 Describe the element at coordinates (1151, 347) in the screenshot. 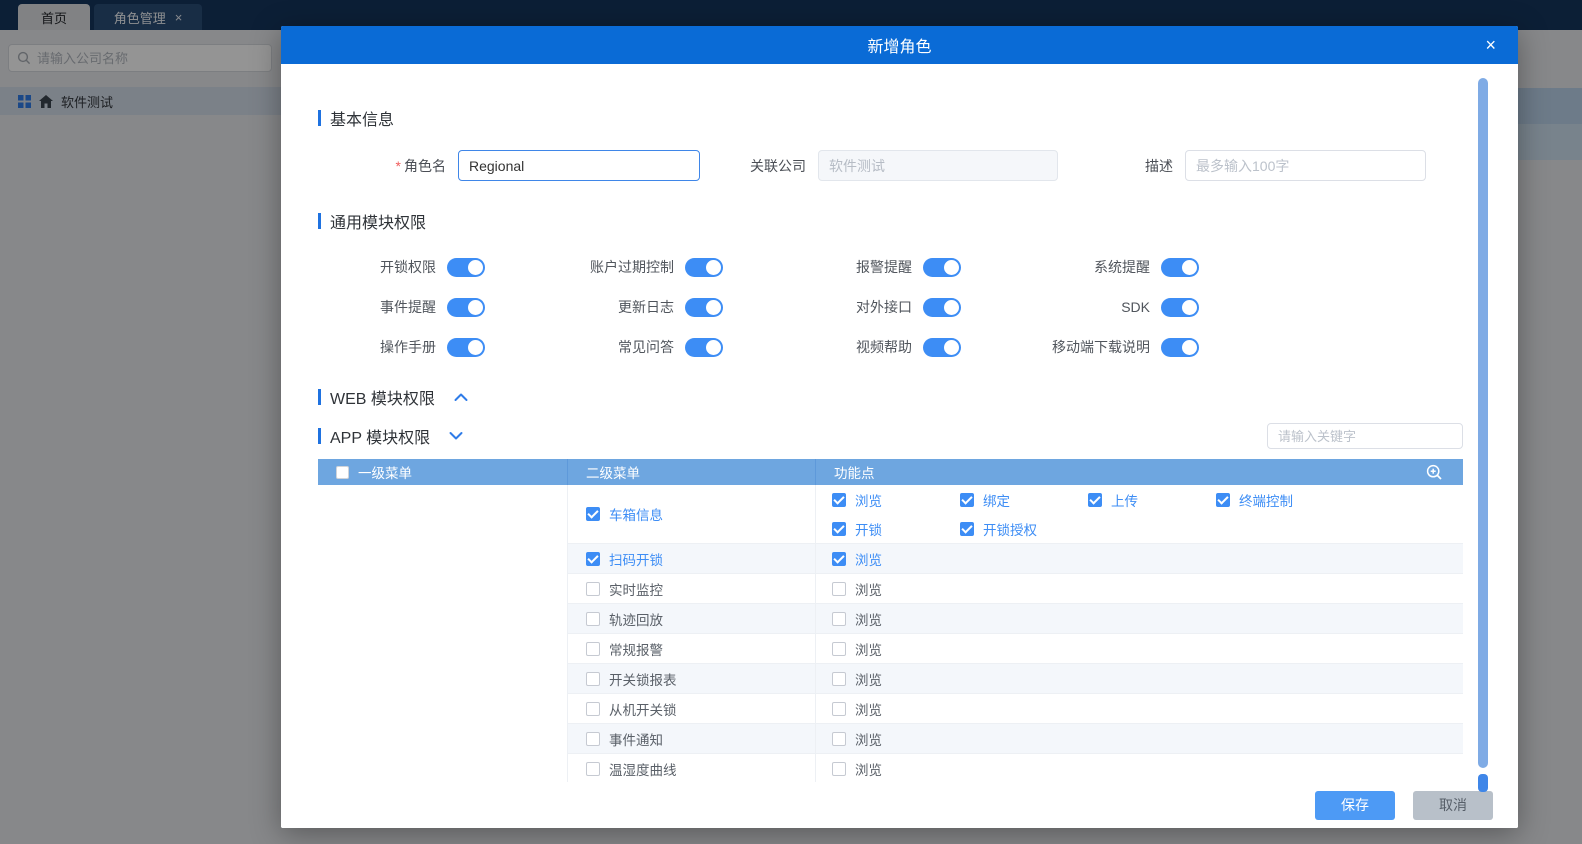

I see `toggle-item: 移动端下载说明` at that location.